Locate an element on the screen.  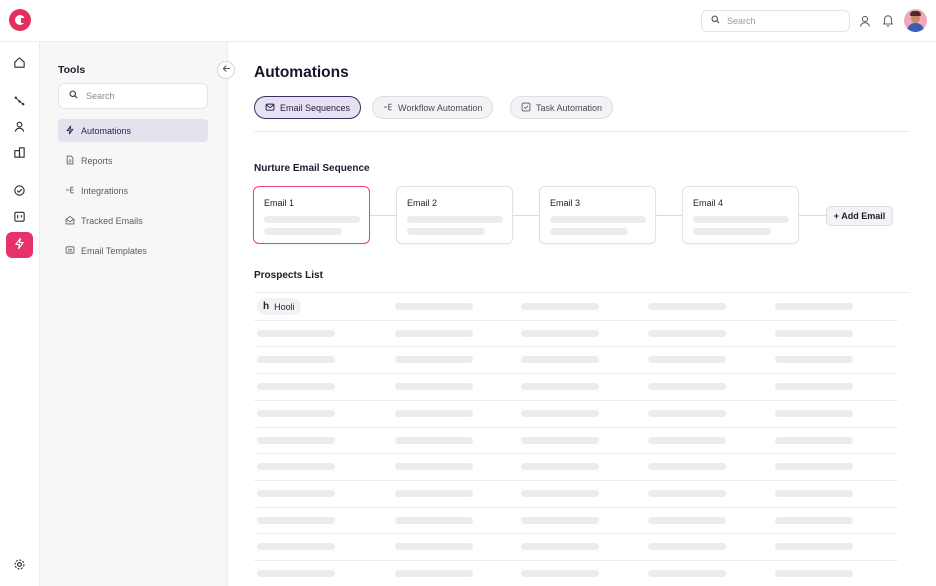
companies-icon is located at coordinates (19, 152).